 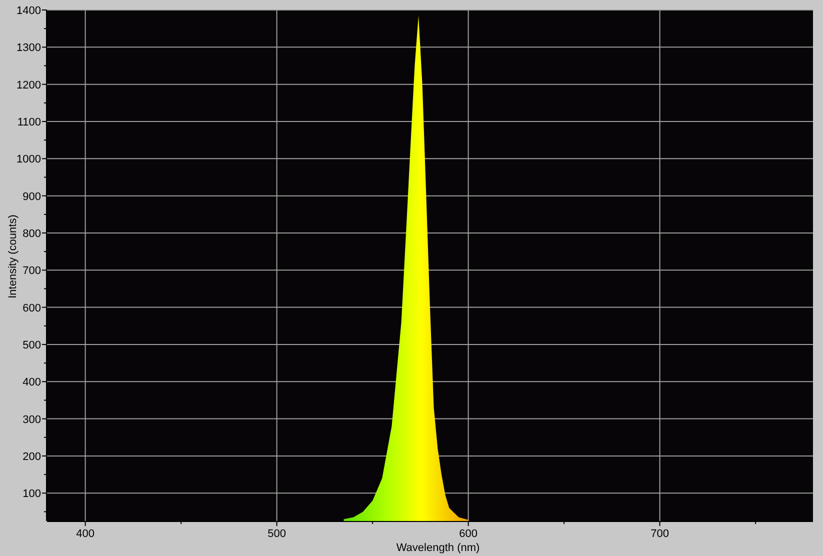 I want to click on y-tick-label: 800, so click(x=31, y=234).